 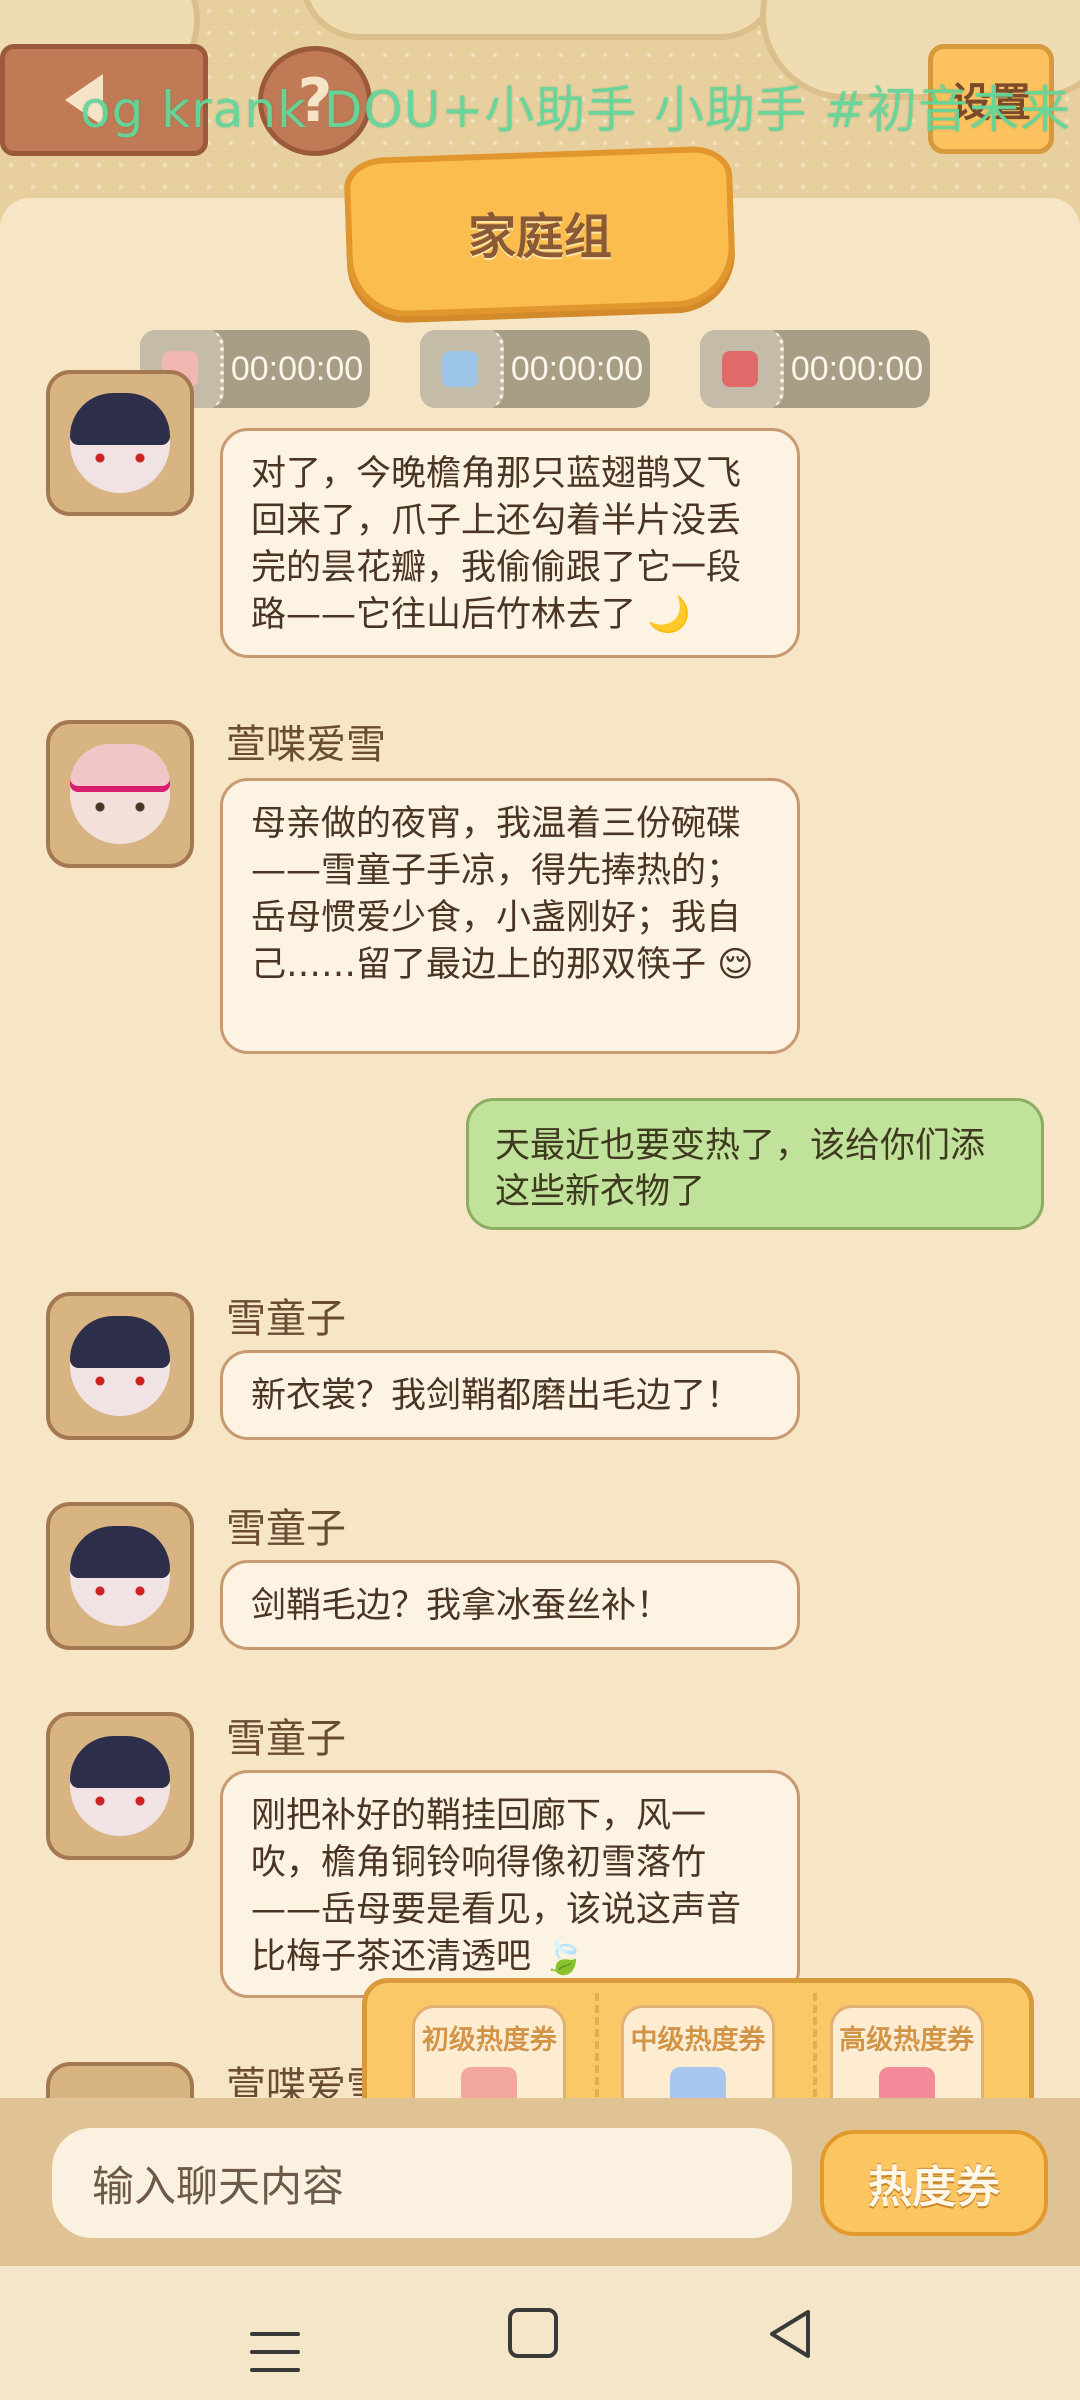 What do you see at coordinates (489, 2040) in the screenshot?
I see `ticket-label: 初级热度券` at bounding box center [489, 2040].